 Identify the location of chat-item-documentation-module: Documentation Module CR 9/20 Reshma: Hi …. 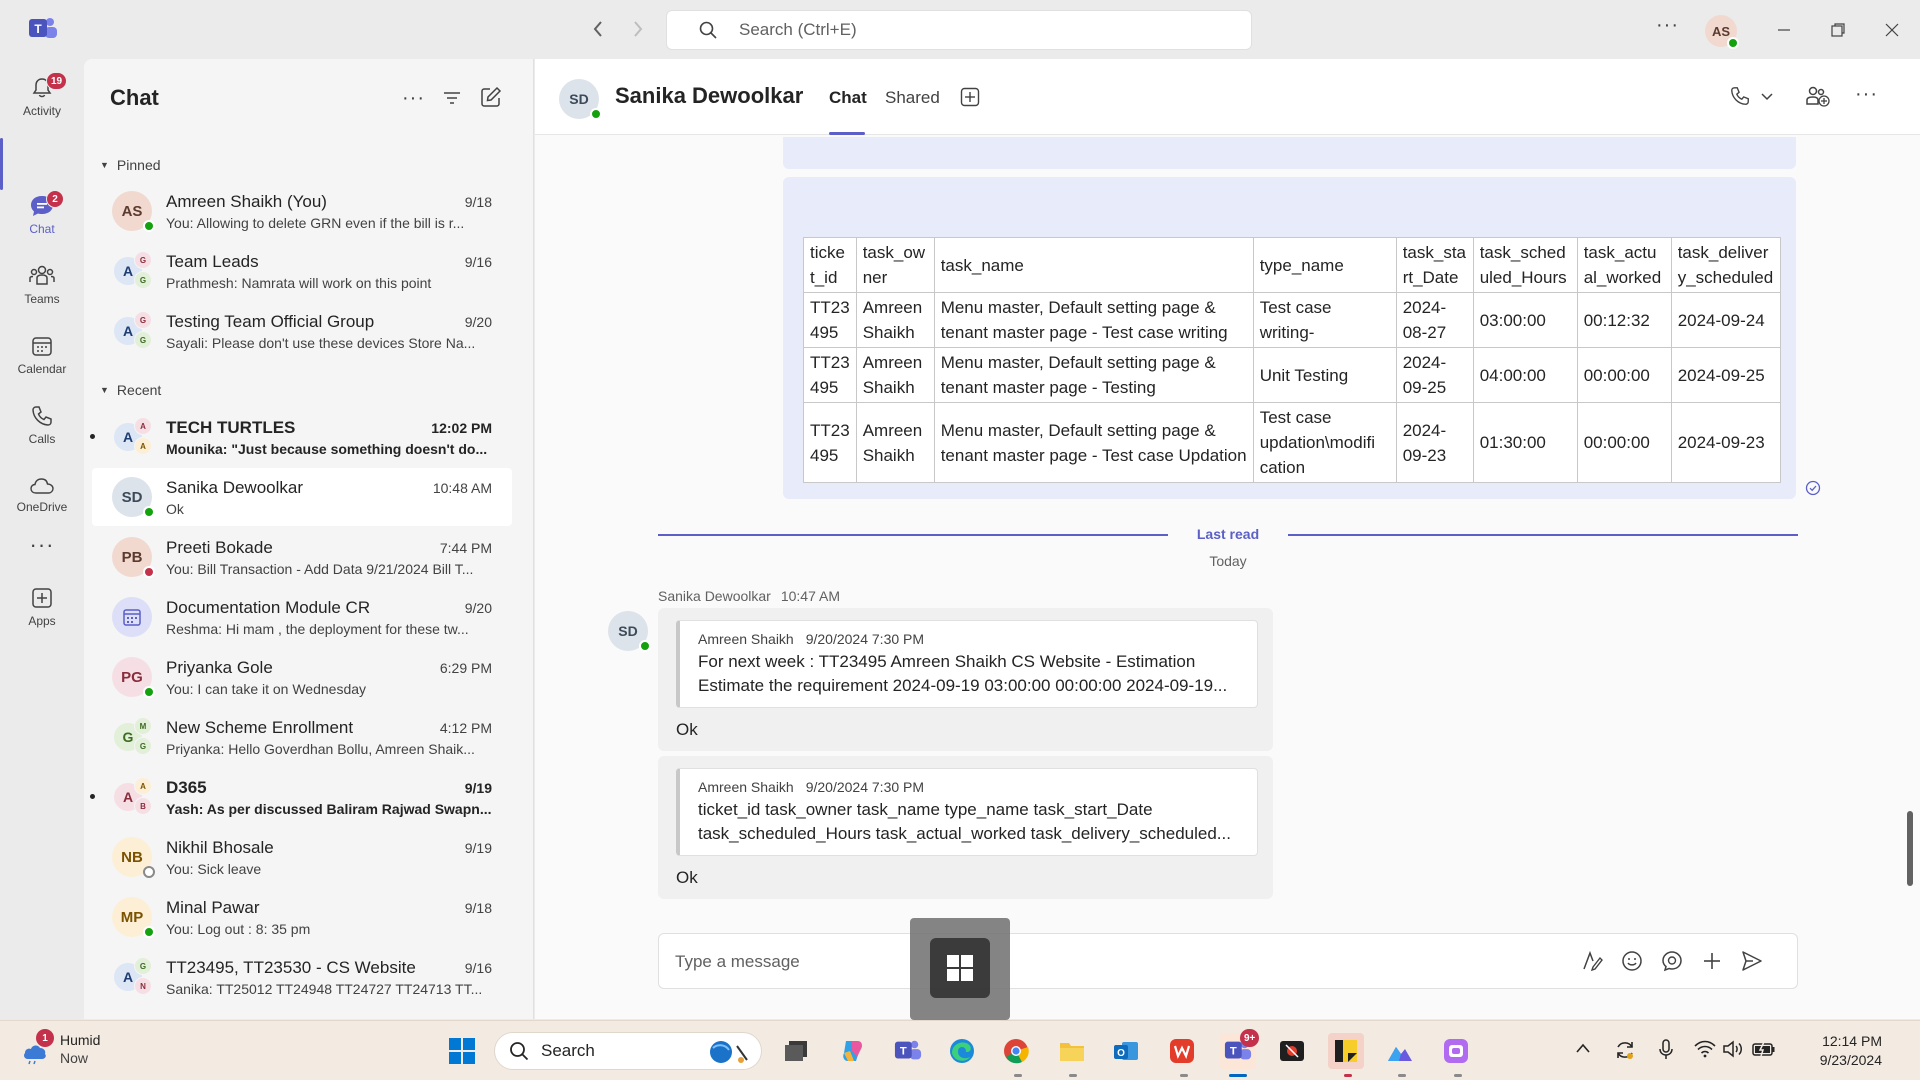
(302, 617).